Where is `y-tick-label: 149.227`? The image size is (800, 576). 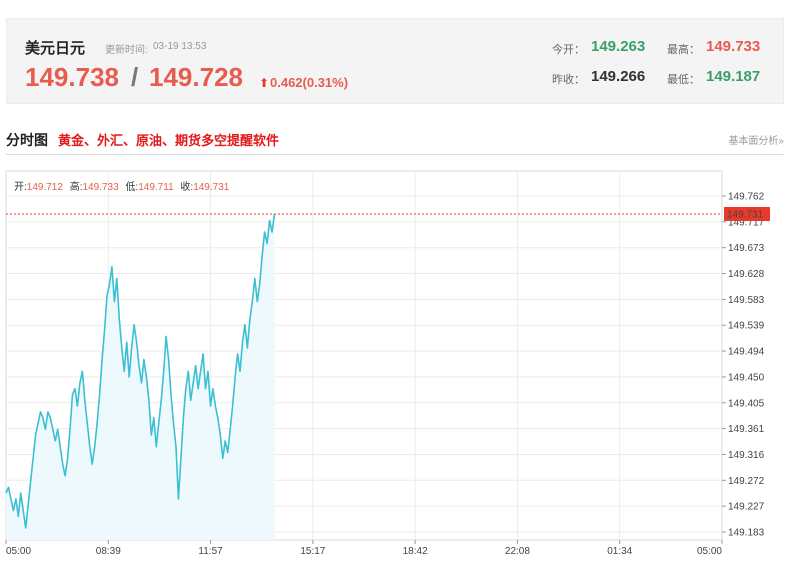 y-tick-label: 149.227 is located at coordinates (746, 507).